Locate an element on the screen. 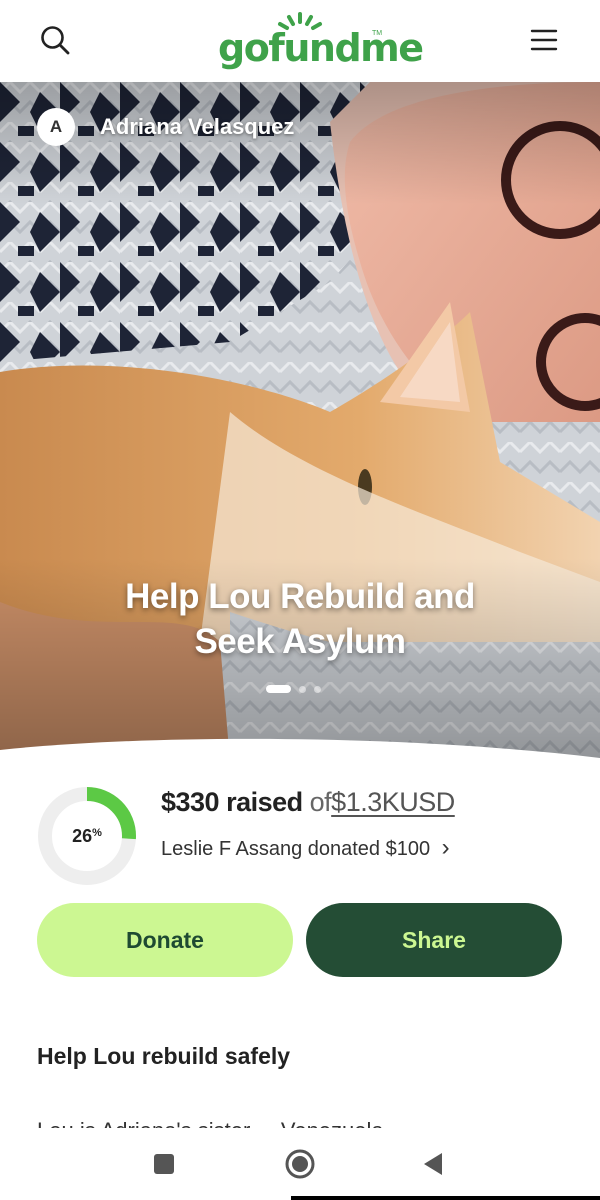 This screenshot has height=1200, width=600. progress-percent-sign: % is located at coordinates (97, 833).